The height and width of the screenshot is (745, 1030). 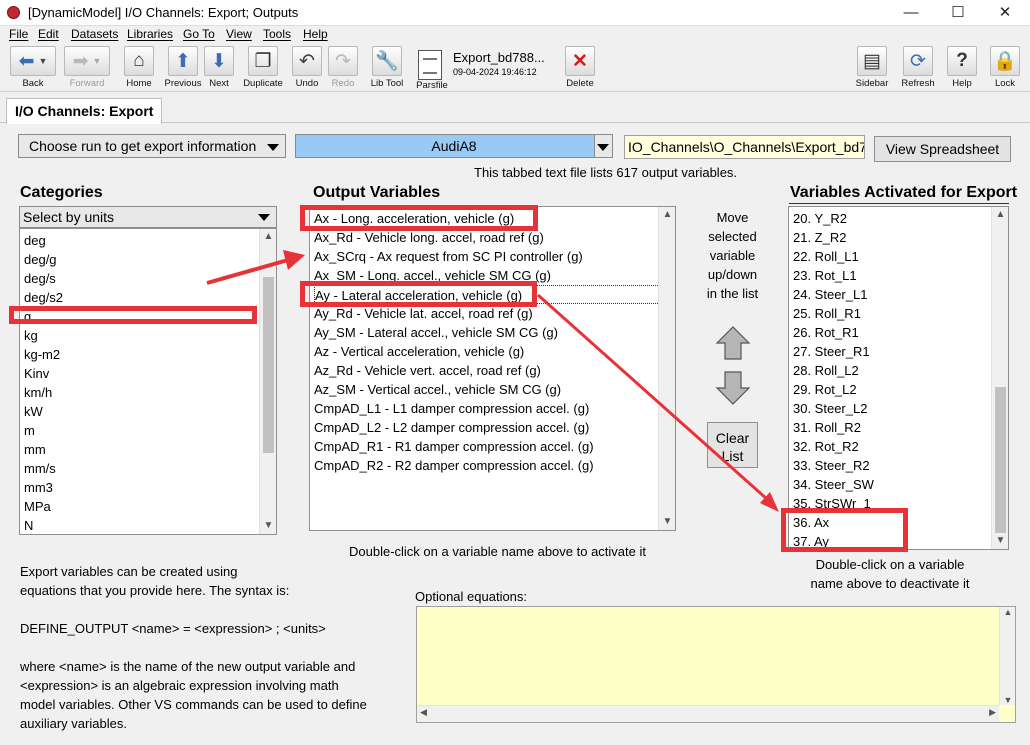 I want to click on move-up-arrow-icon, so click(x=733, y=343).